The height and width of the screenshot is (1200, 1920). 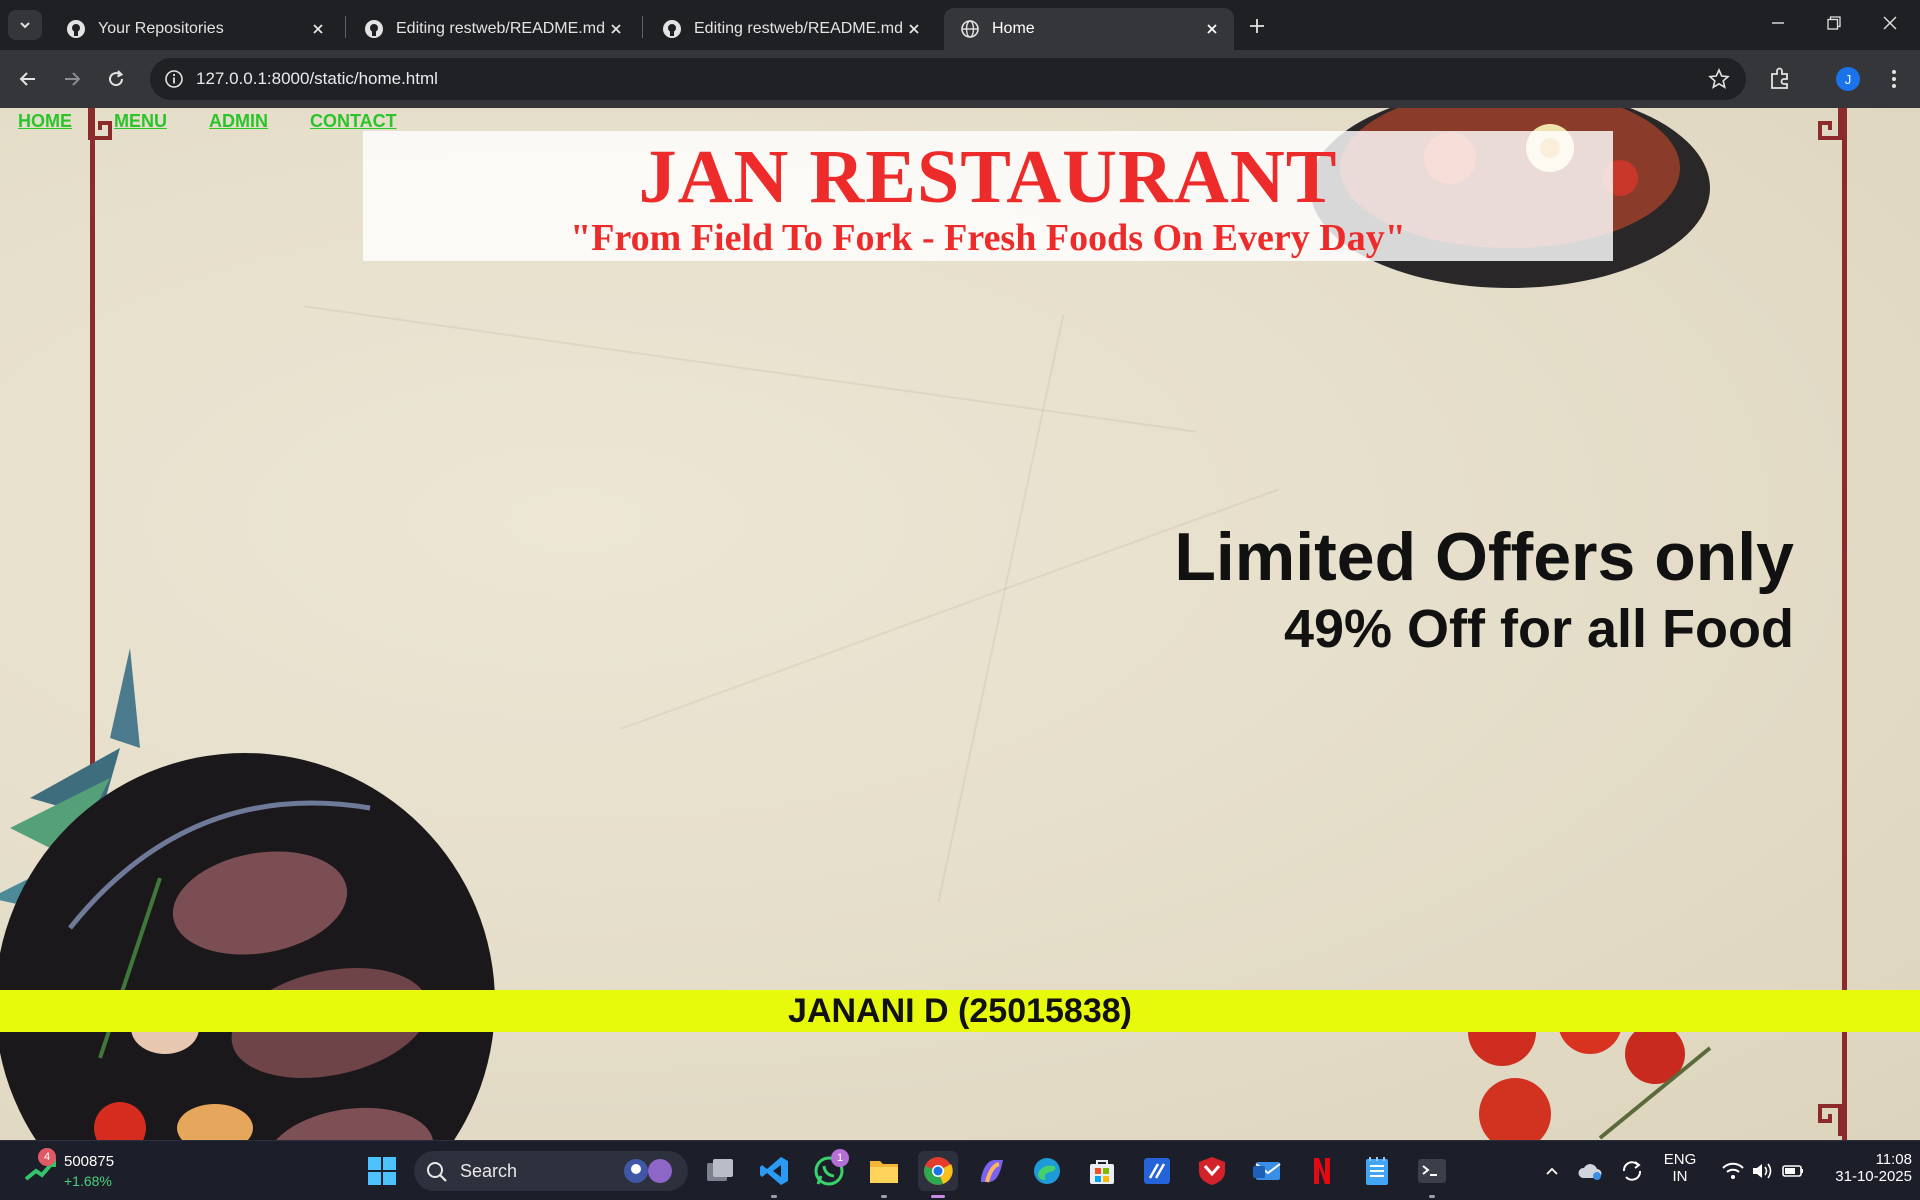 I want to click on tab-search-button, so click(x=25, y=25).